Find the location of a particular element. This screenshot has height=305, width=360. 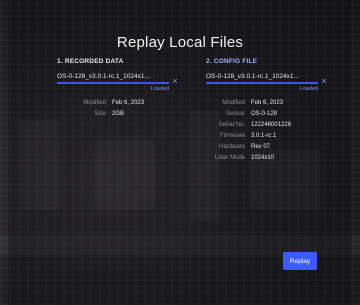

recorded-data-status: Loaded is located at coordinates (159, 89).